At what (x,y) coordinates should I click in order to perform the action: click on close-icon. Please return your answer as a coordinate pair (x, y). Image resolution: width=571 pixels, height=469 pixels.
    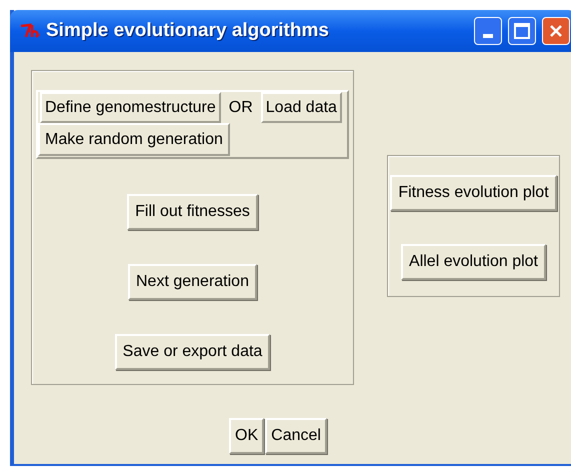
    Looking at the image, I should click on (556, 31).